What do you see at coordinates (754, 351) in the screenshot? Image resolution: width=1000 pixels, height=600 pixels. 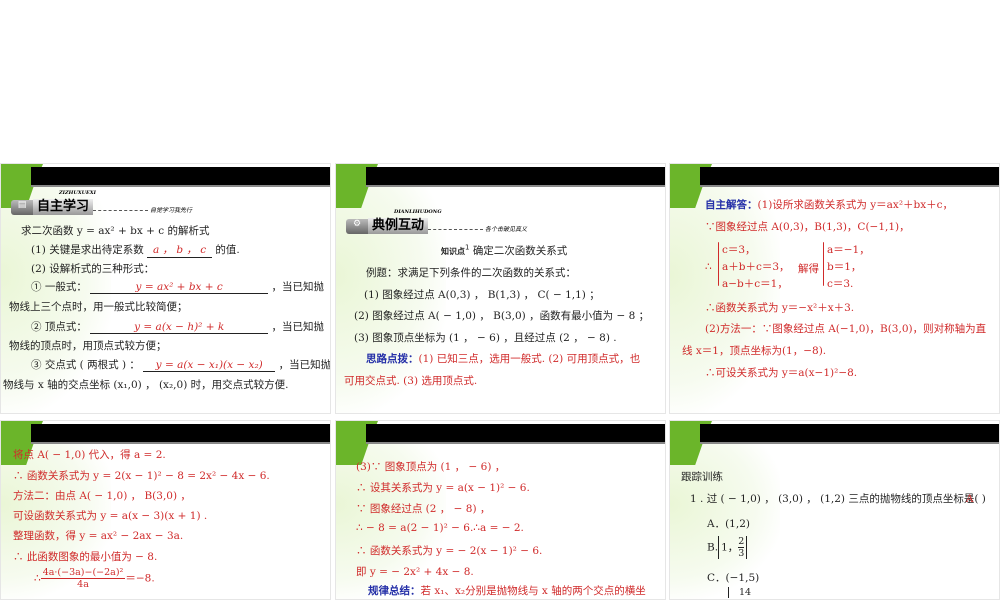 I see `text: 线 x＝1，顶点坐标为(1，−8).` at bounding box center [754, 351].